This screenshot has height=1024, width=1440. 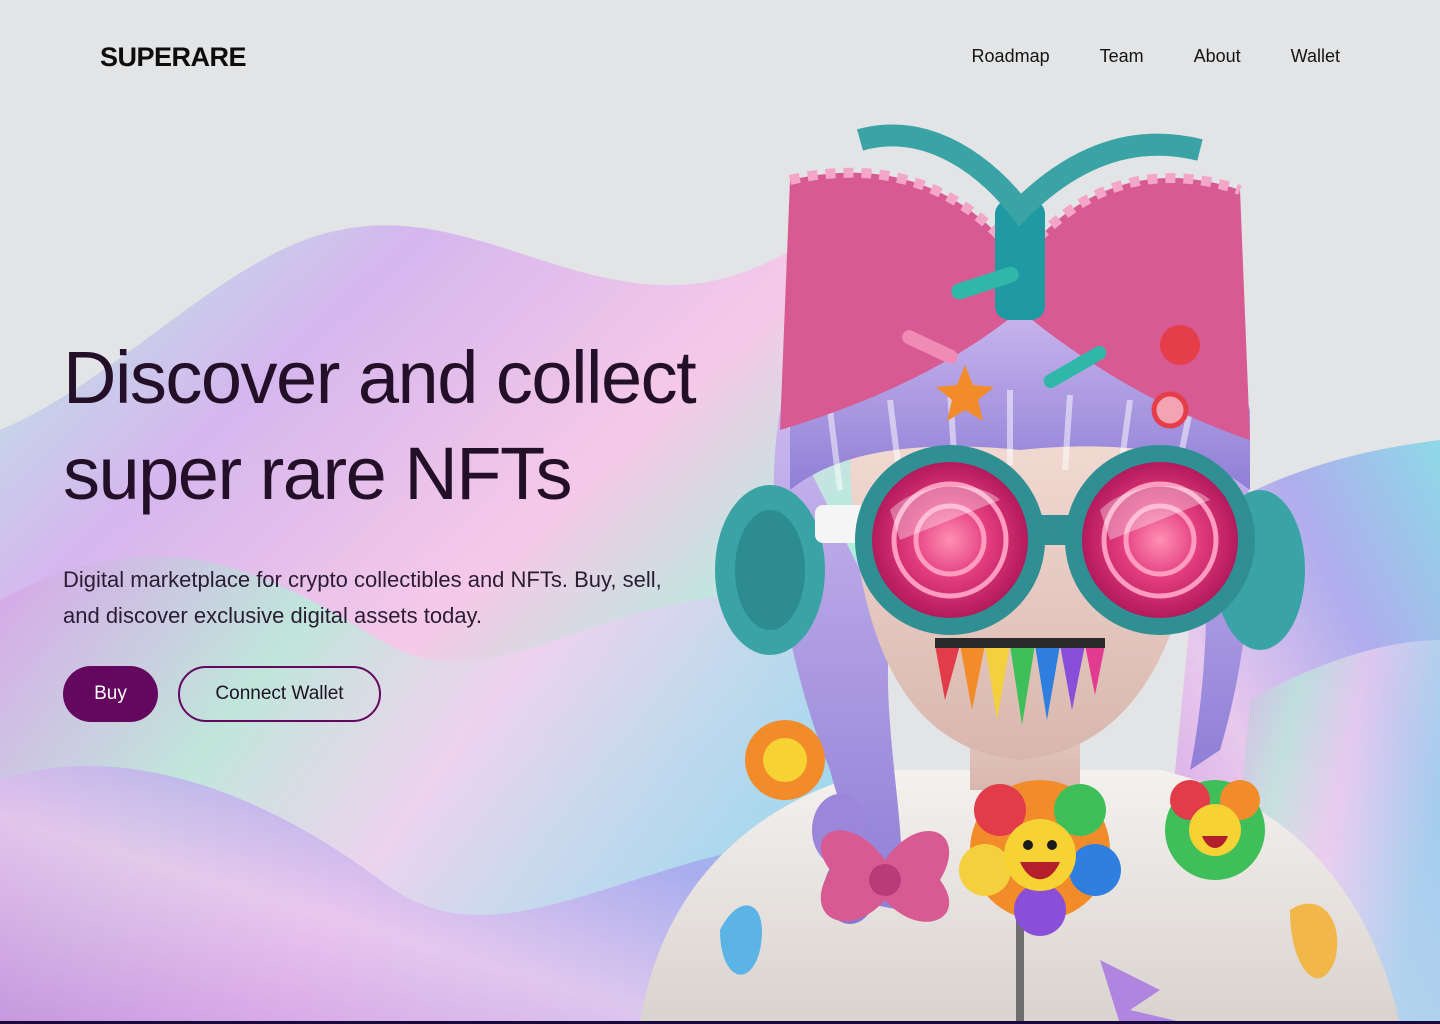 What do you see at coordinates (413, 426) in the screenshot?
I see `hero-title: Discover and collect super rare NFTs` at bounding box center [413, 426].